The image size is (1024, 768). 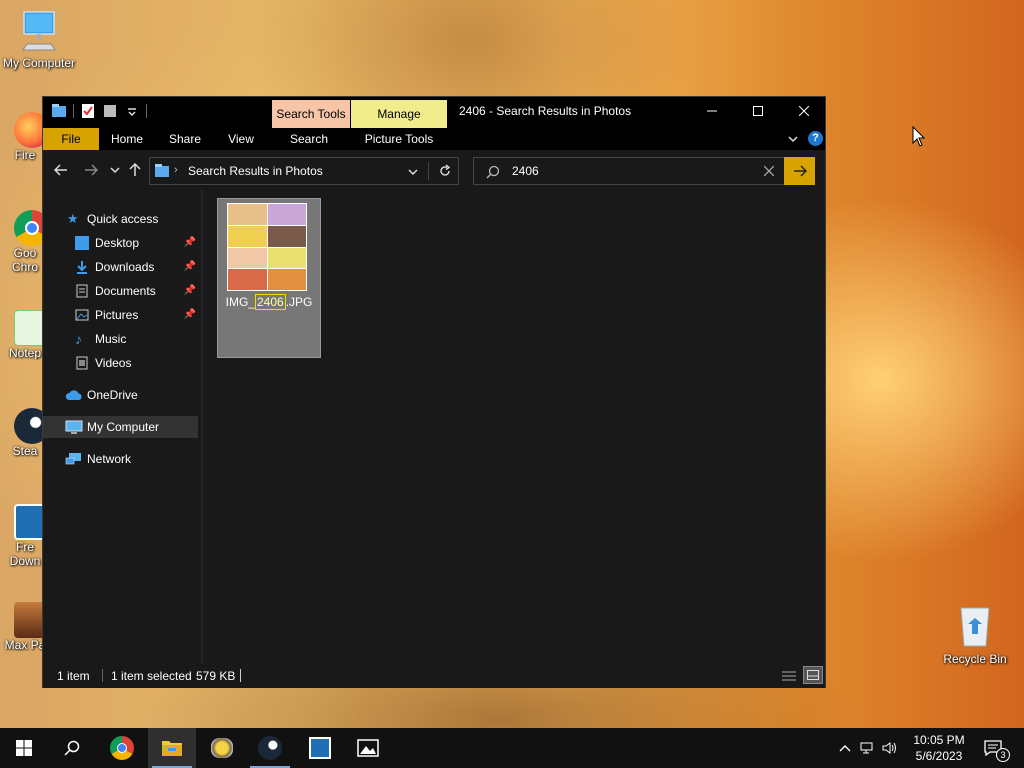 I want to click on forward-button, so click(x=91, y=170).